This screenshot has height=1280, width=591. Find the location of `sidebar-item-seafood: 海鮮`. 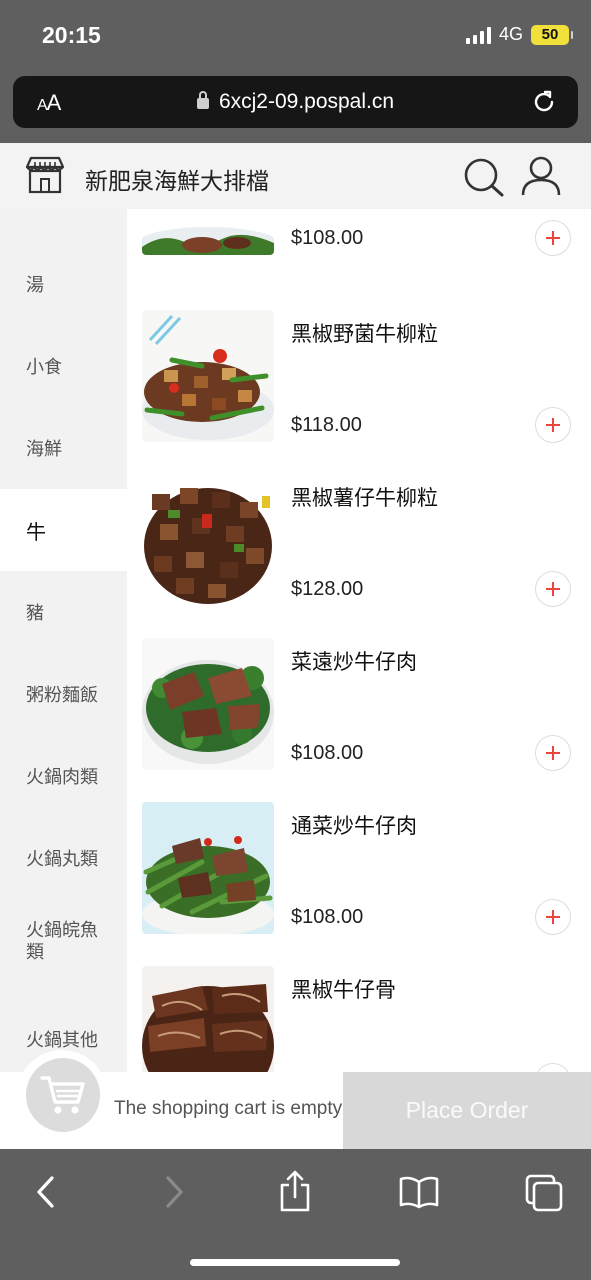

sidebar-item-seafood: 海鮮 is located at coordinates (63, 448).